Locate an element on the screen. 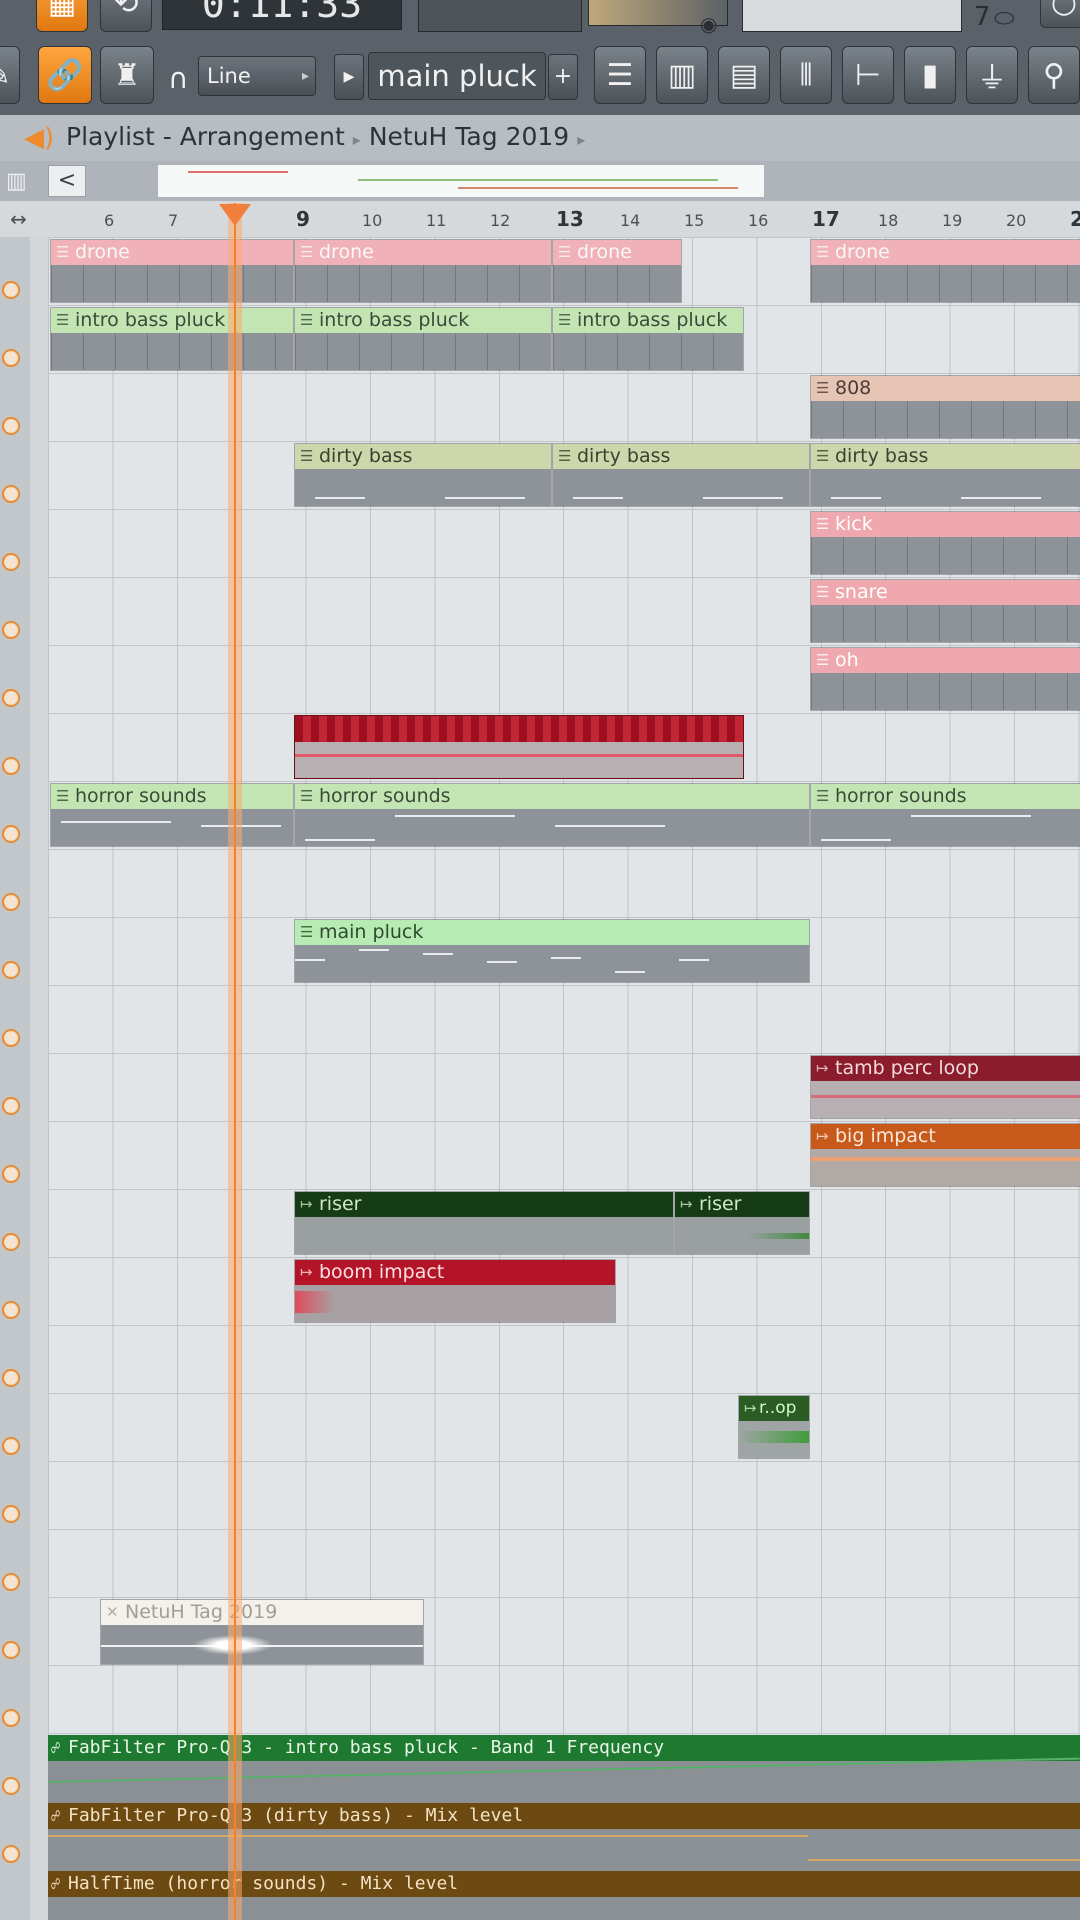 This screenshot has width=1080, height=1920. overview-viewport is located at coordinates (461, 181).